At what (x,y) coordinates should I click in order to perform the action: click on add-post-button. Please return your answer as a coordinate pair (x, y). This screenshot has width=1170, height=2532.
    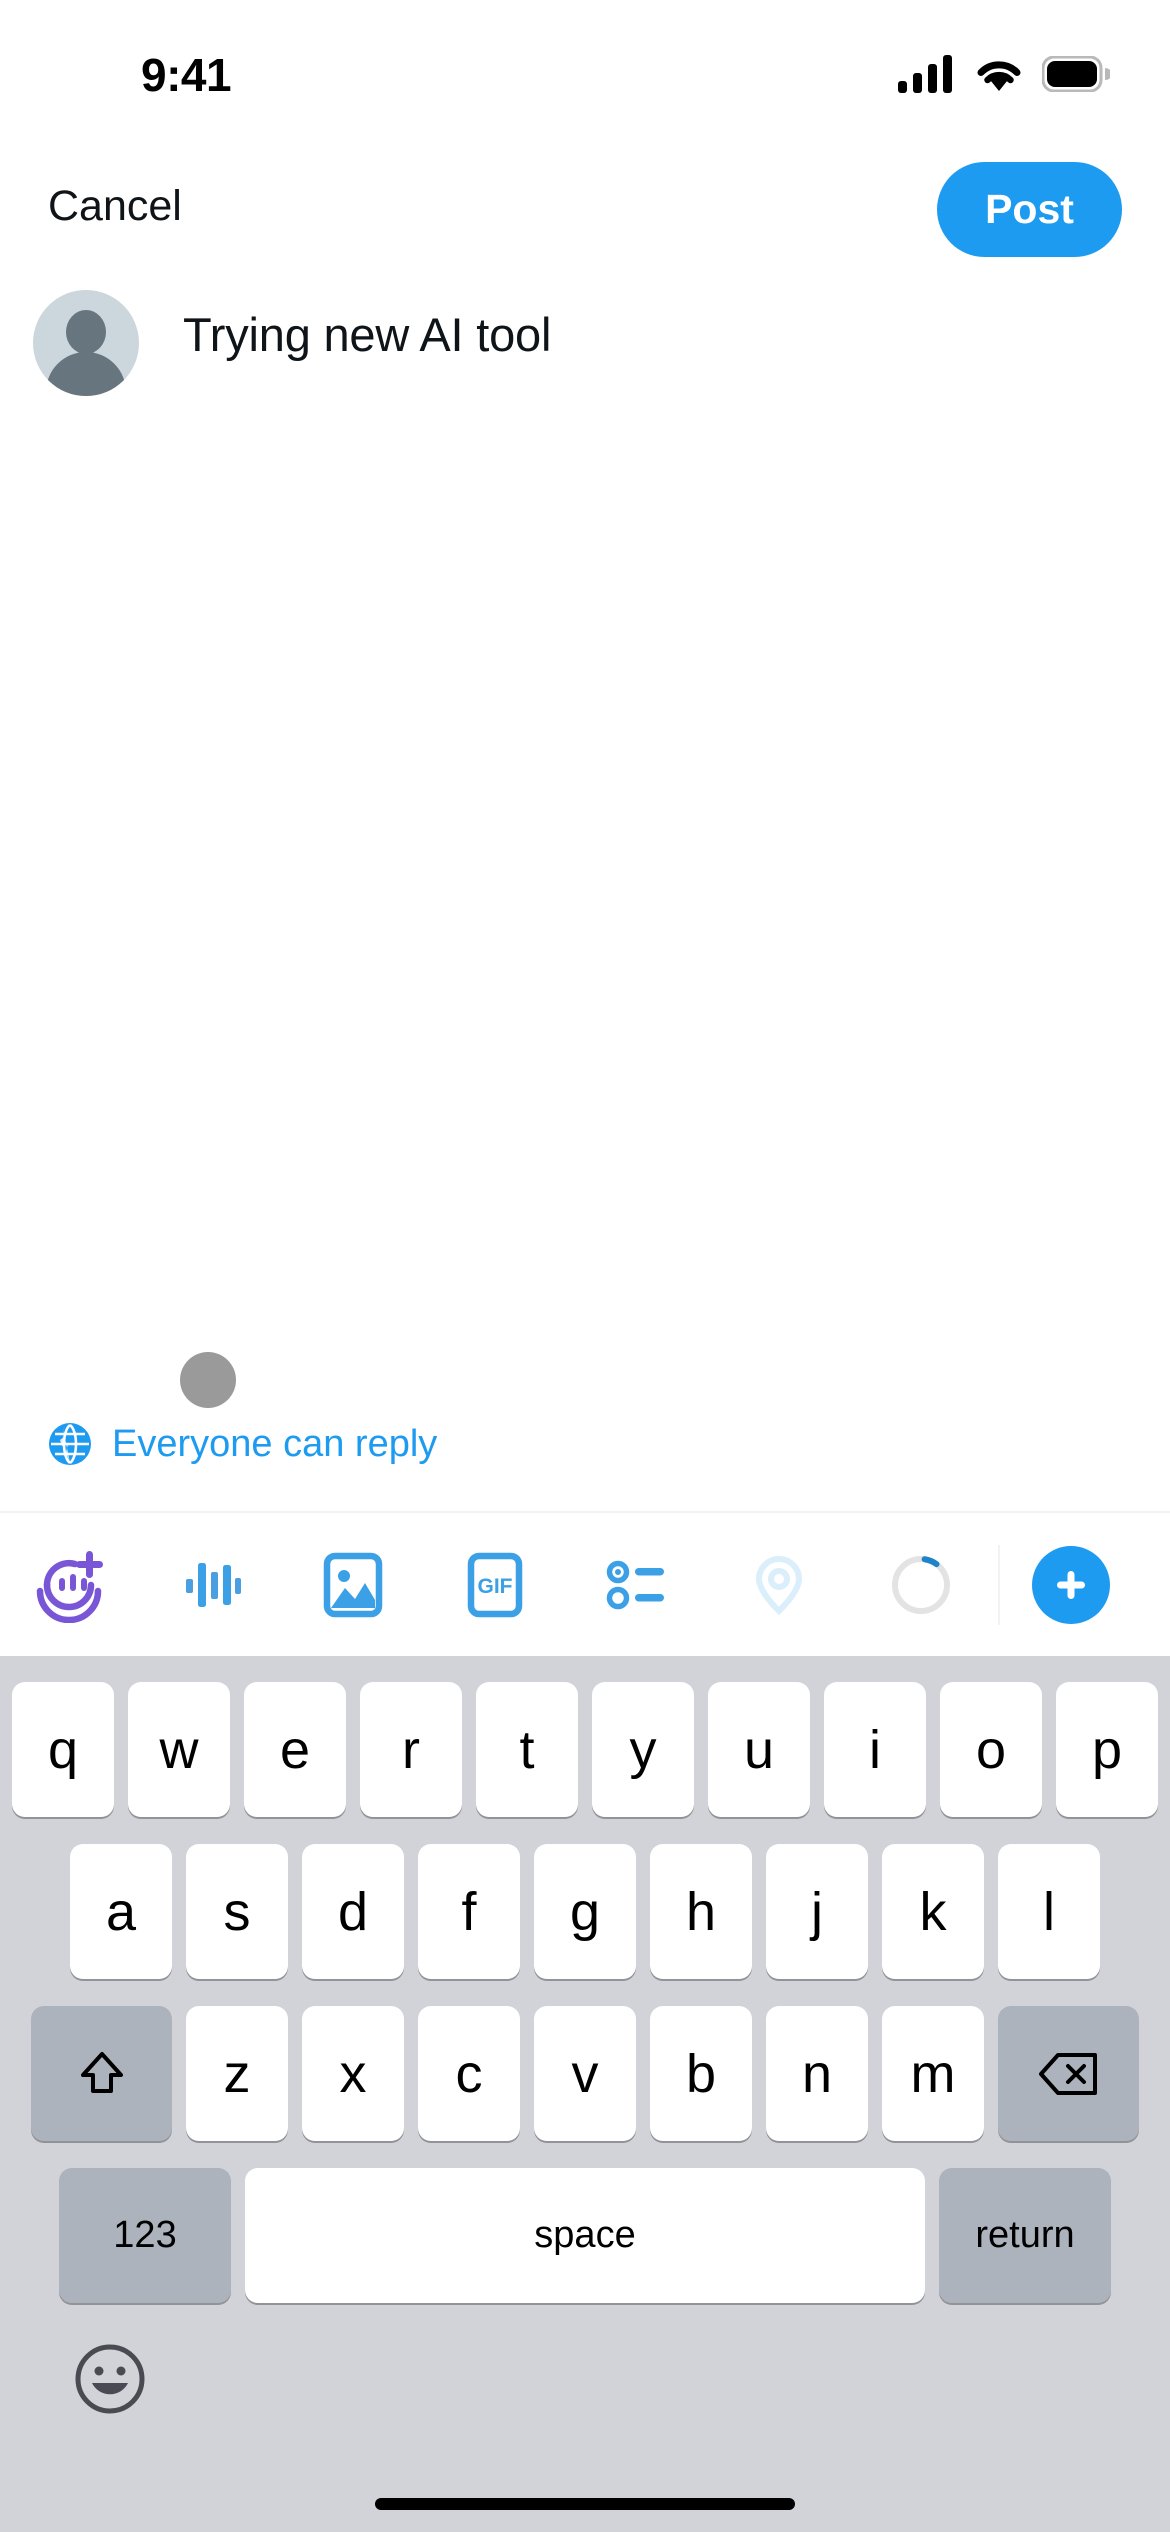
    Looking at the image, I should click on (1071, 1584).